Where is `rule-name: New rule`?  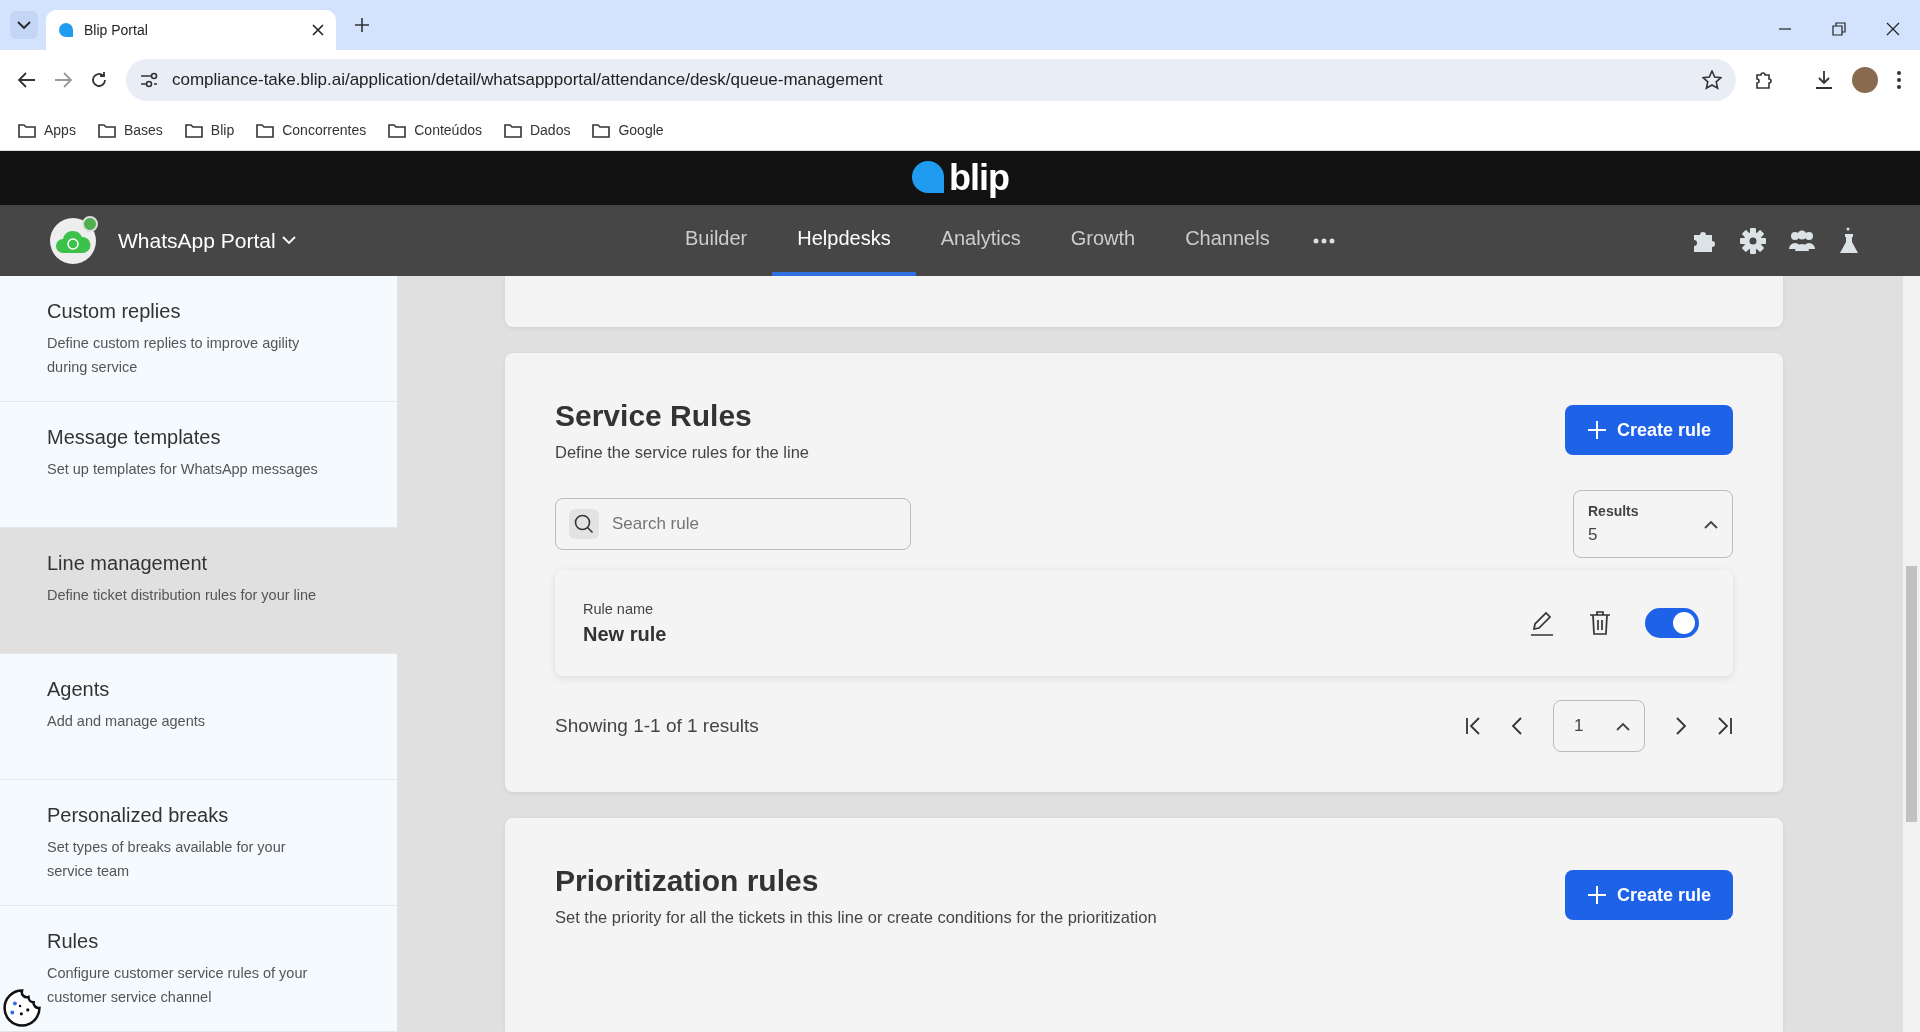 rule-name: New rule is located at coordinates (625, 634).